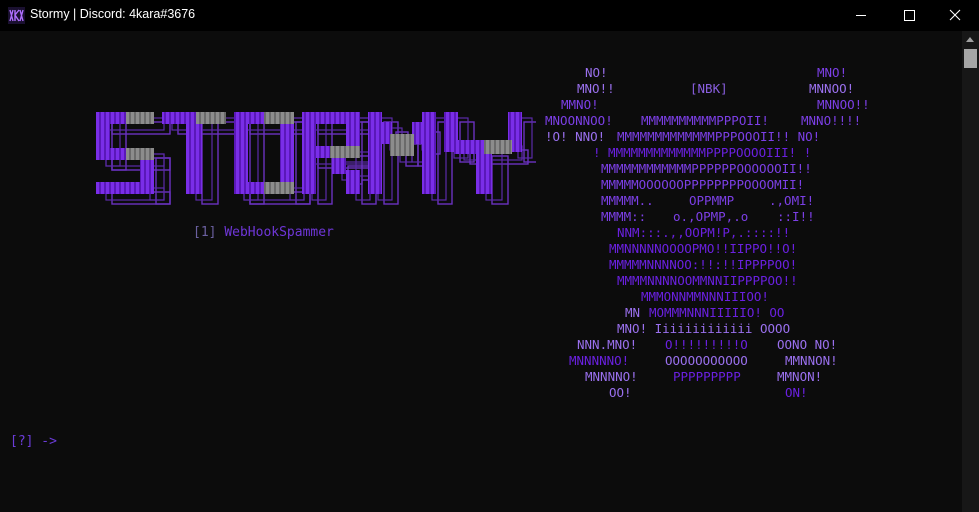 This screenshot has width=979, height=512. I want to click on ascii-text: MN, so click(633, 312).